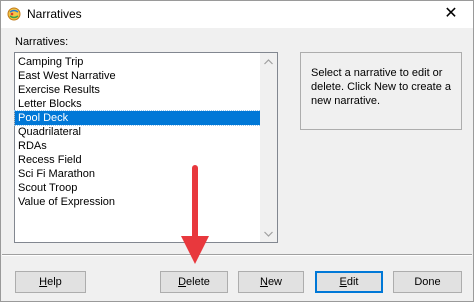 This screenshot has width=474, height=302. Describe the element at coordinates (138, 174) in the screenshot. I see `list-item: Sci Fi Marathon` at that location.